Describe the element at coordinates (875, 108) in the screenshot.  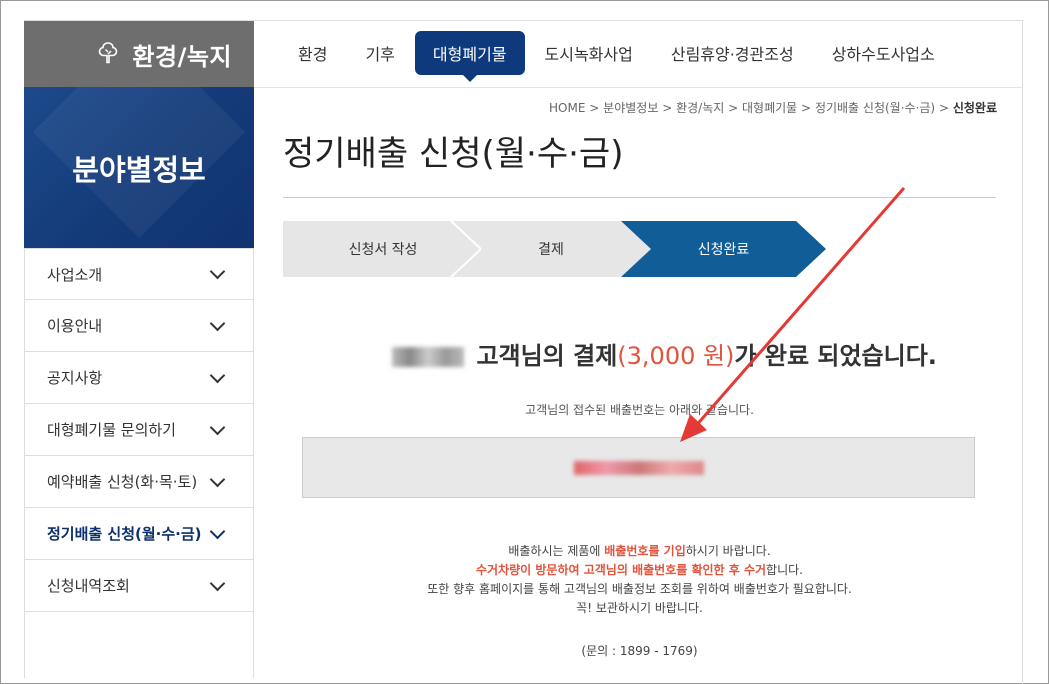
I see `breadcrumb-item: 정기배출 신청(월·수·금)` at that location.